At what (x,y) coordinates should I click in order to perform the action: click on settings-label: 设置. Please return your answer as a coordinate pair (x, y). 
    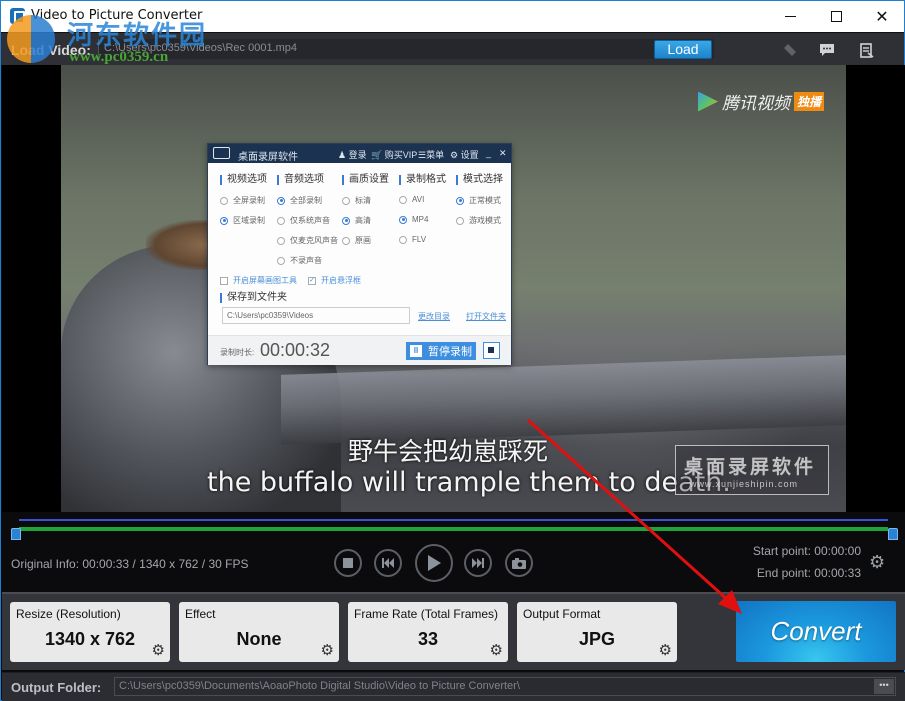
    Looking at the image, I should click on (469, 155).